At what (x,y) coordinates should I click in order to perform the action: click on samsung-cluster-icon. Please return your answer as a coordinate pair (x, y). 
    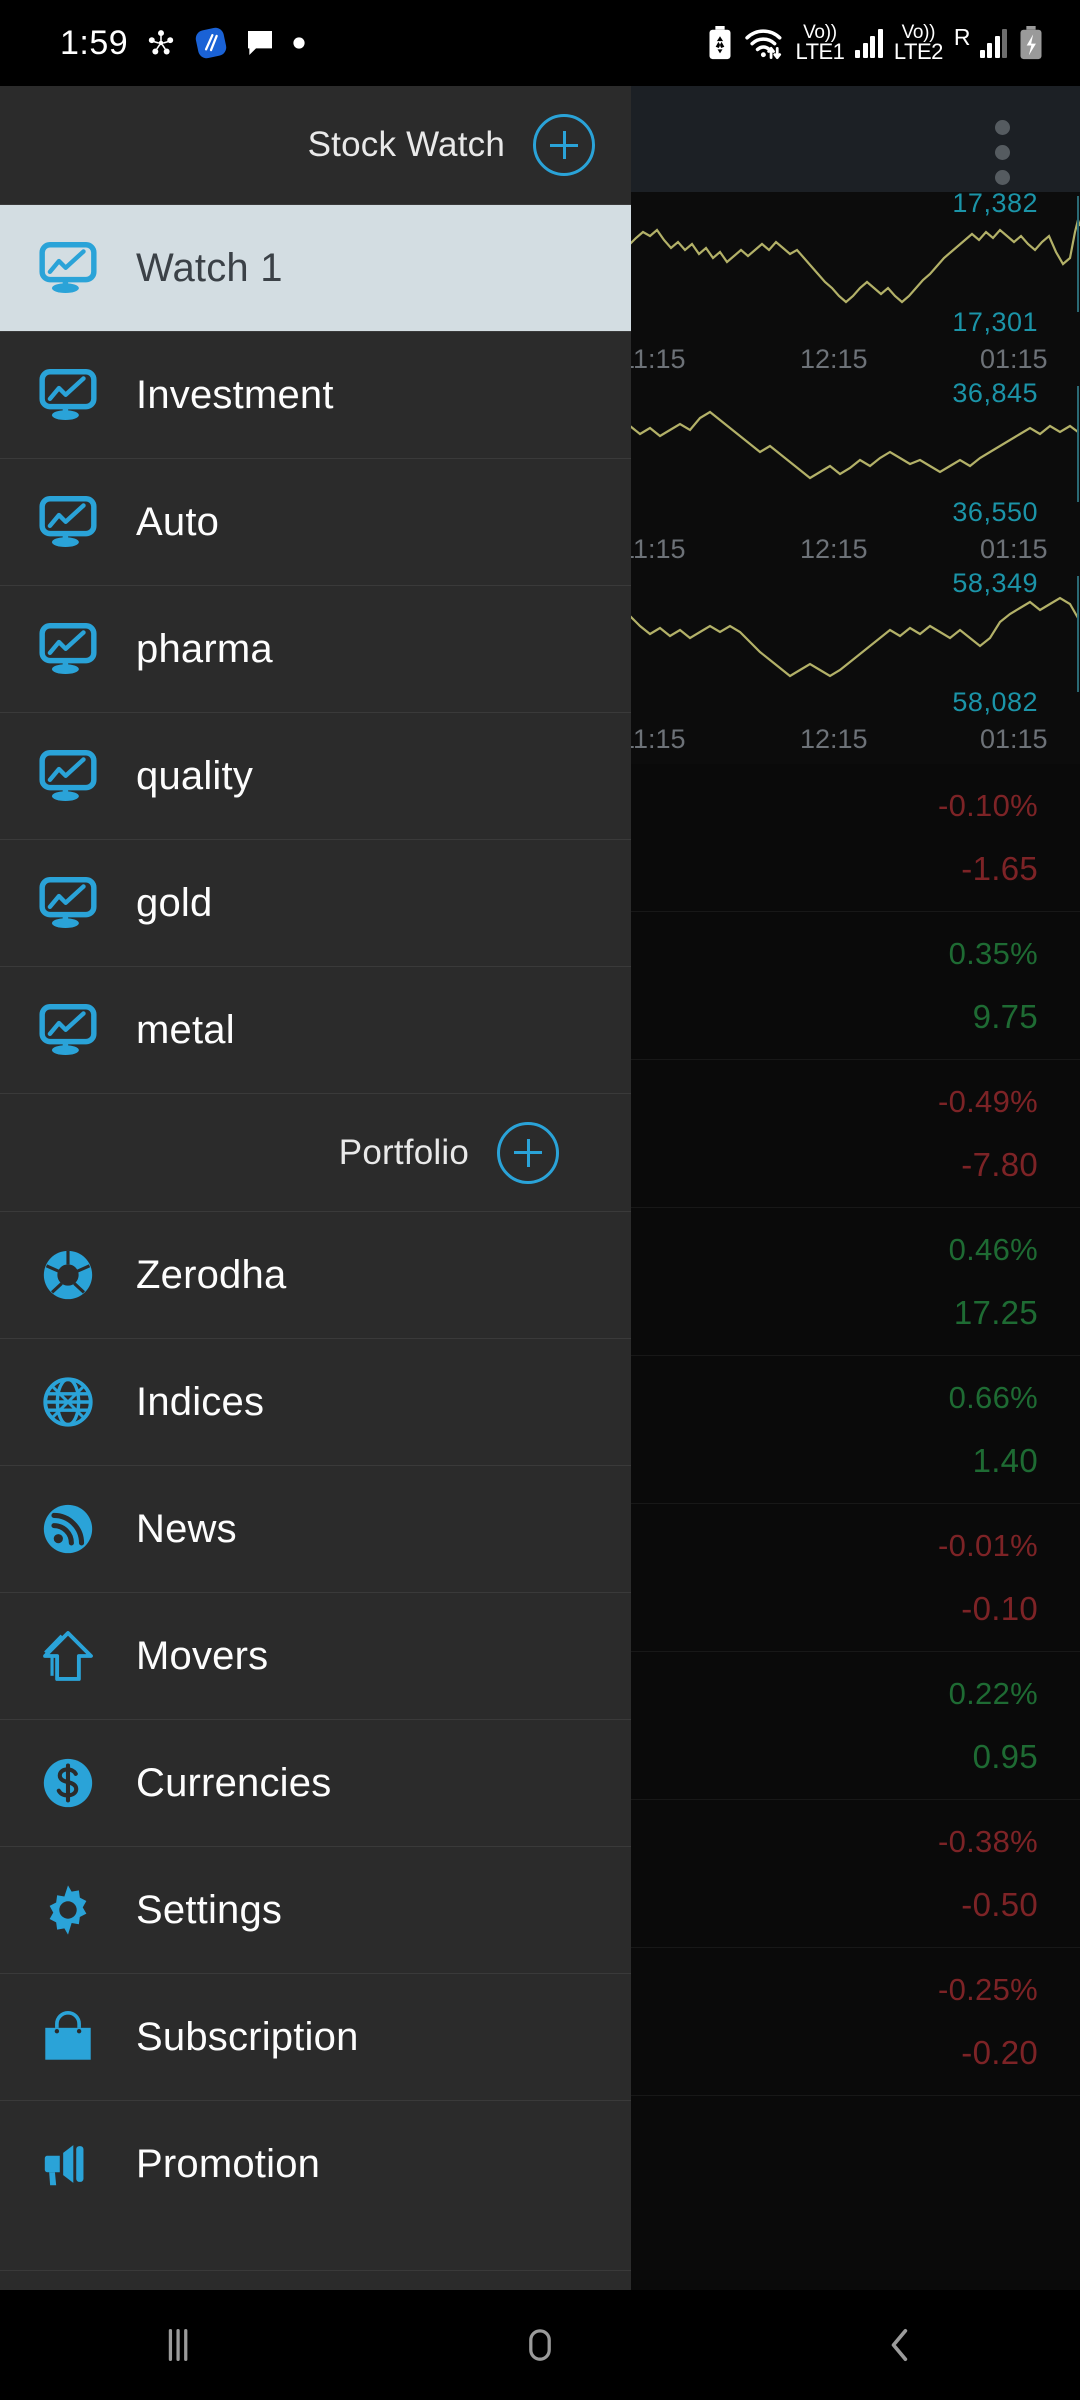
    Looking at the image, I should click on (161, 42).